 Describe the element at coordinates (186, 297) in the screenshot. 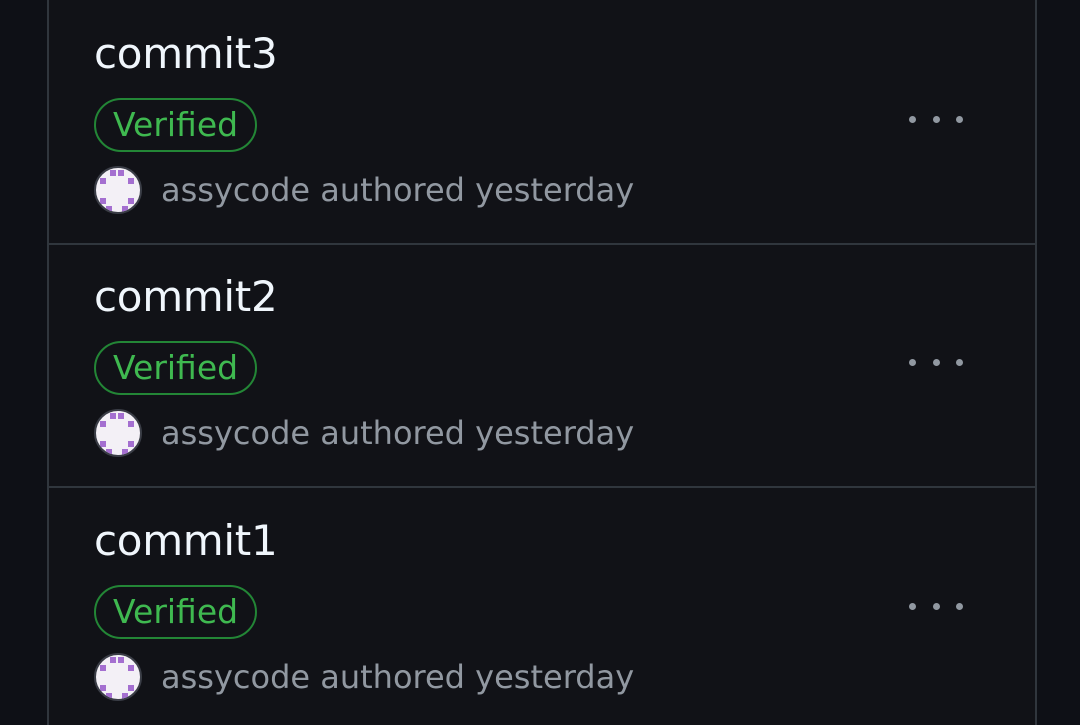

I see `commit-title: commit2` at that location.